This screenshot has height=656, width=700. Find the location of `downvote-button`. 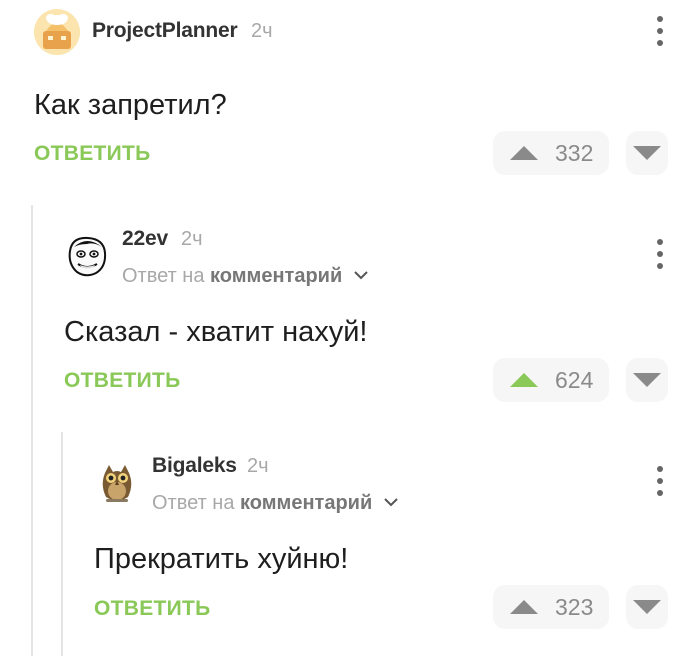

downvote-button is located at coordinates (647, 607).